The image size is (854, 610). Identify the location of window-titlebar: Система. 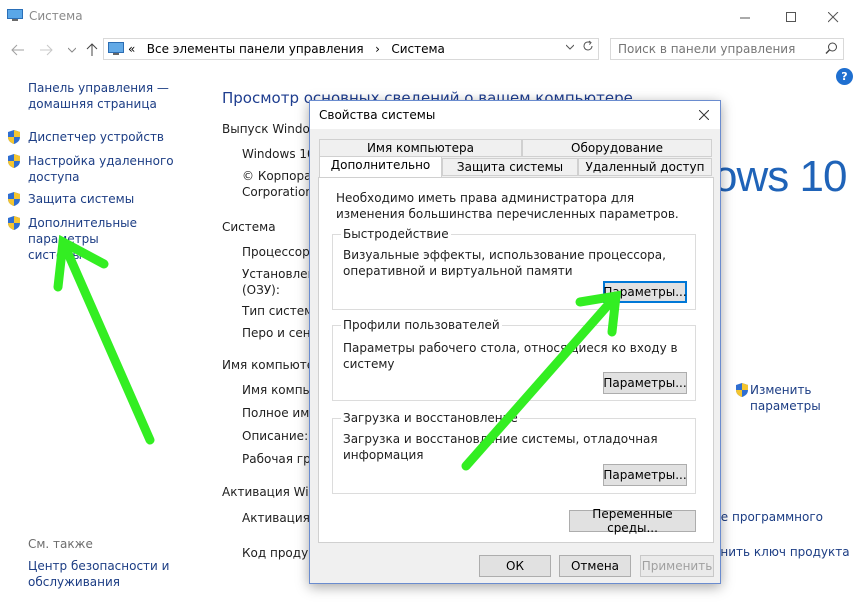
(427, 17).